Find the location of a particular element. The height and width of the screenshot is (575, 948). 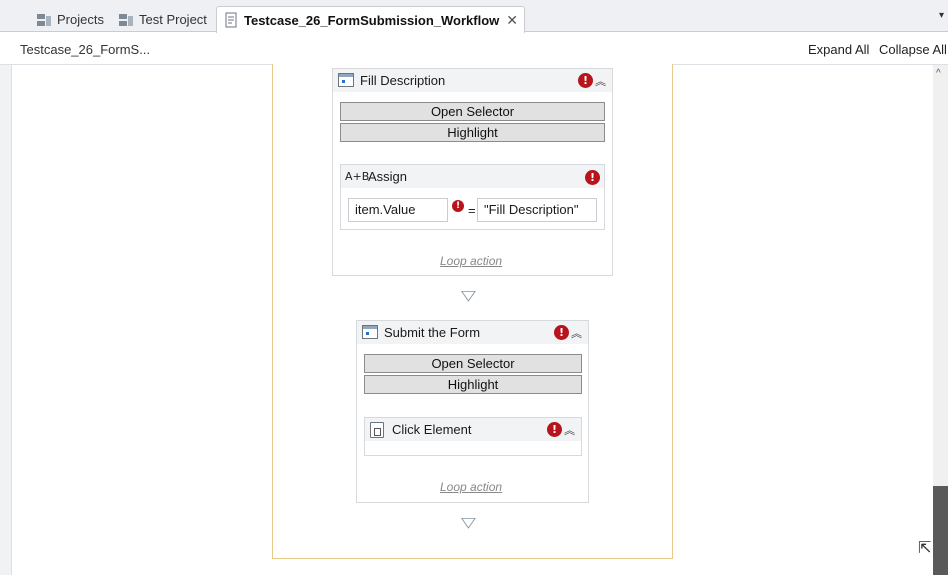

expand-all-button: Expand All is located at coordinates (838, 49).